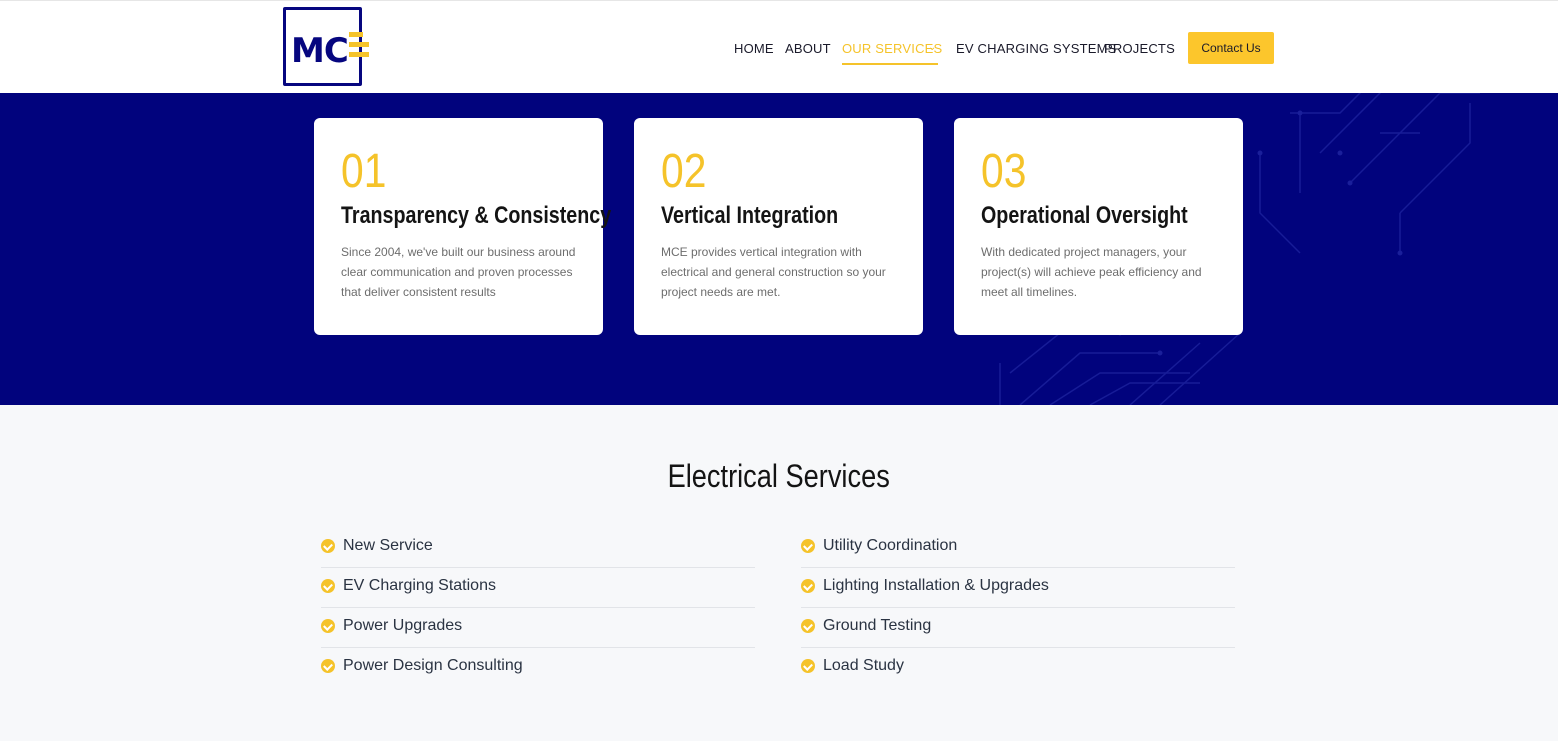 Image resolution: width=1558 pixels, height=741 pixels. Describe the element at coordinates (1018, 548) in the screenshot. I see `list-item: Utility Coordination` at that location.